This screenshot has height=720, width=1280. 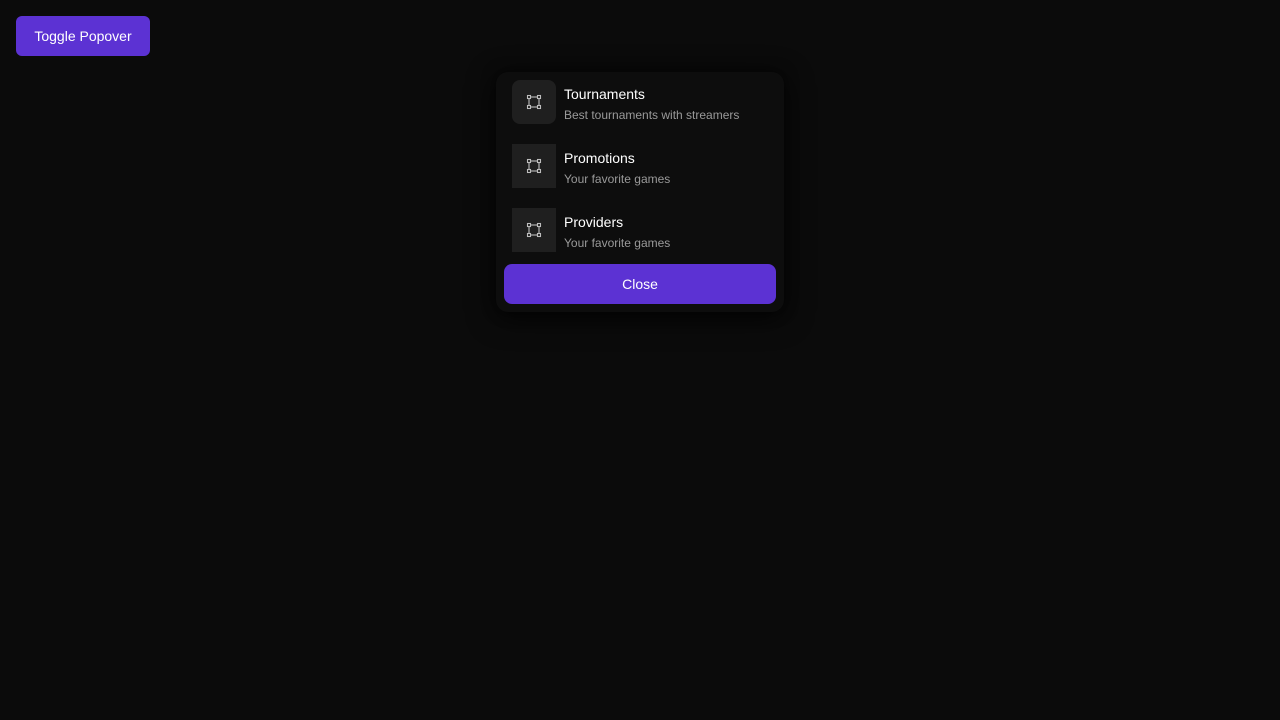 I want to click on close-button: Close, so click(x=640, y=284).